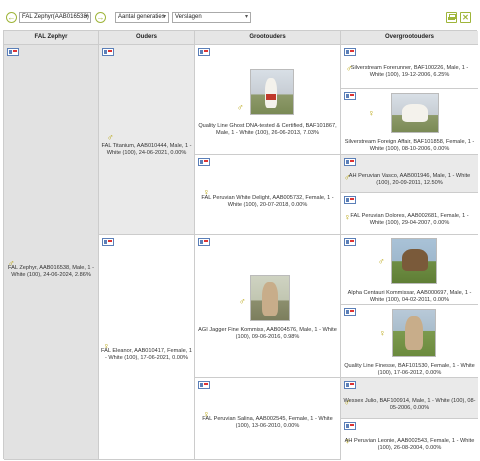  What do you see at coordinates (100, 17) in the screenshot?
I see `forward-icon: →` at bounding box center [100, 17].